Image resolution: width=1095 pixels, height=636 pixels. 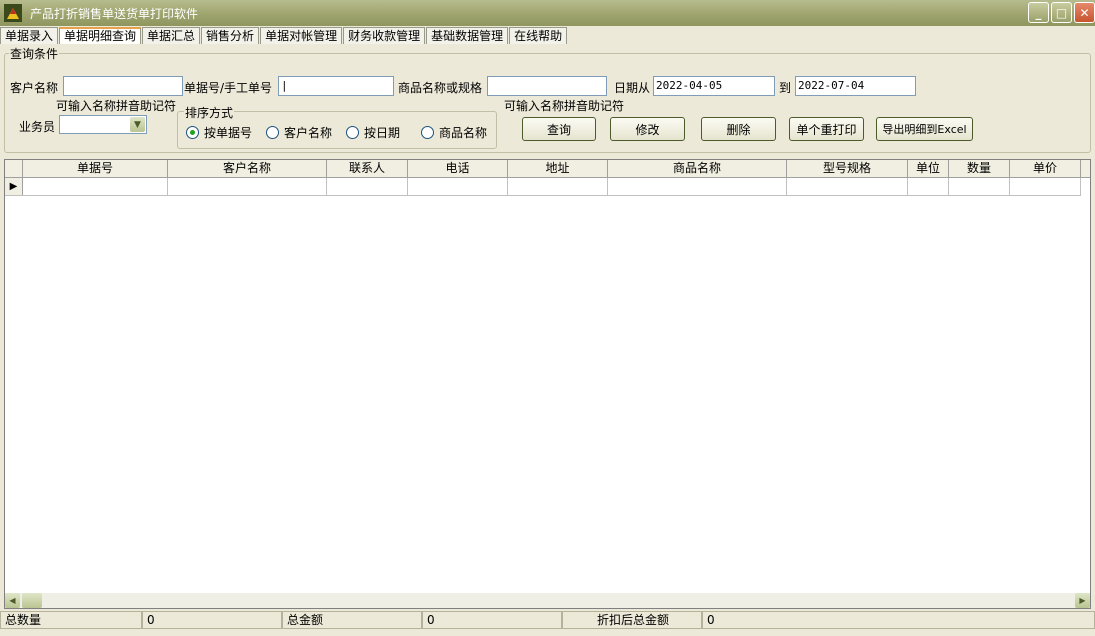 I want to click on sort-option-product: 商品名称, so click(x=454, y=132).